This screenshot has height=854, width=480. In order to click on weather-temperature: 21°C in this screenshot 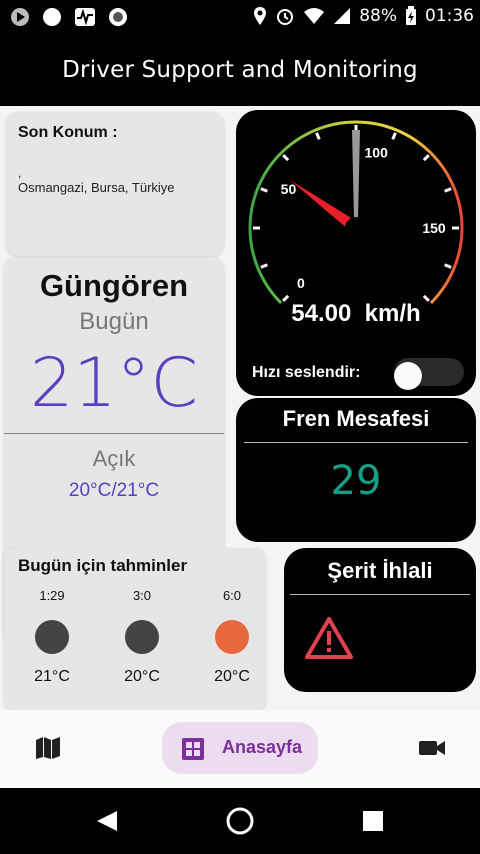, I will do `click(113, 383)`.